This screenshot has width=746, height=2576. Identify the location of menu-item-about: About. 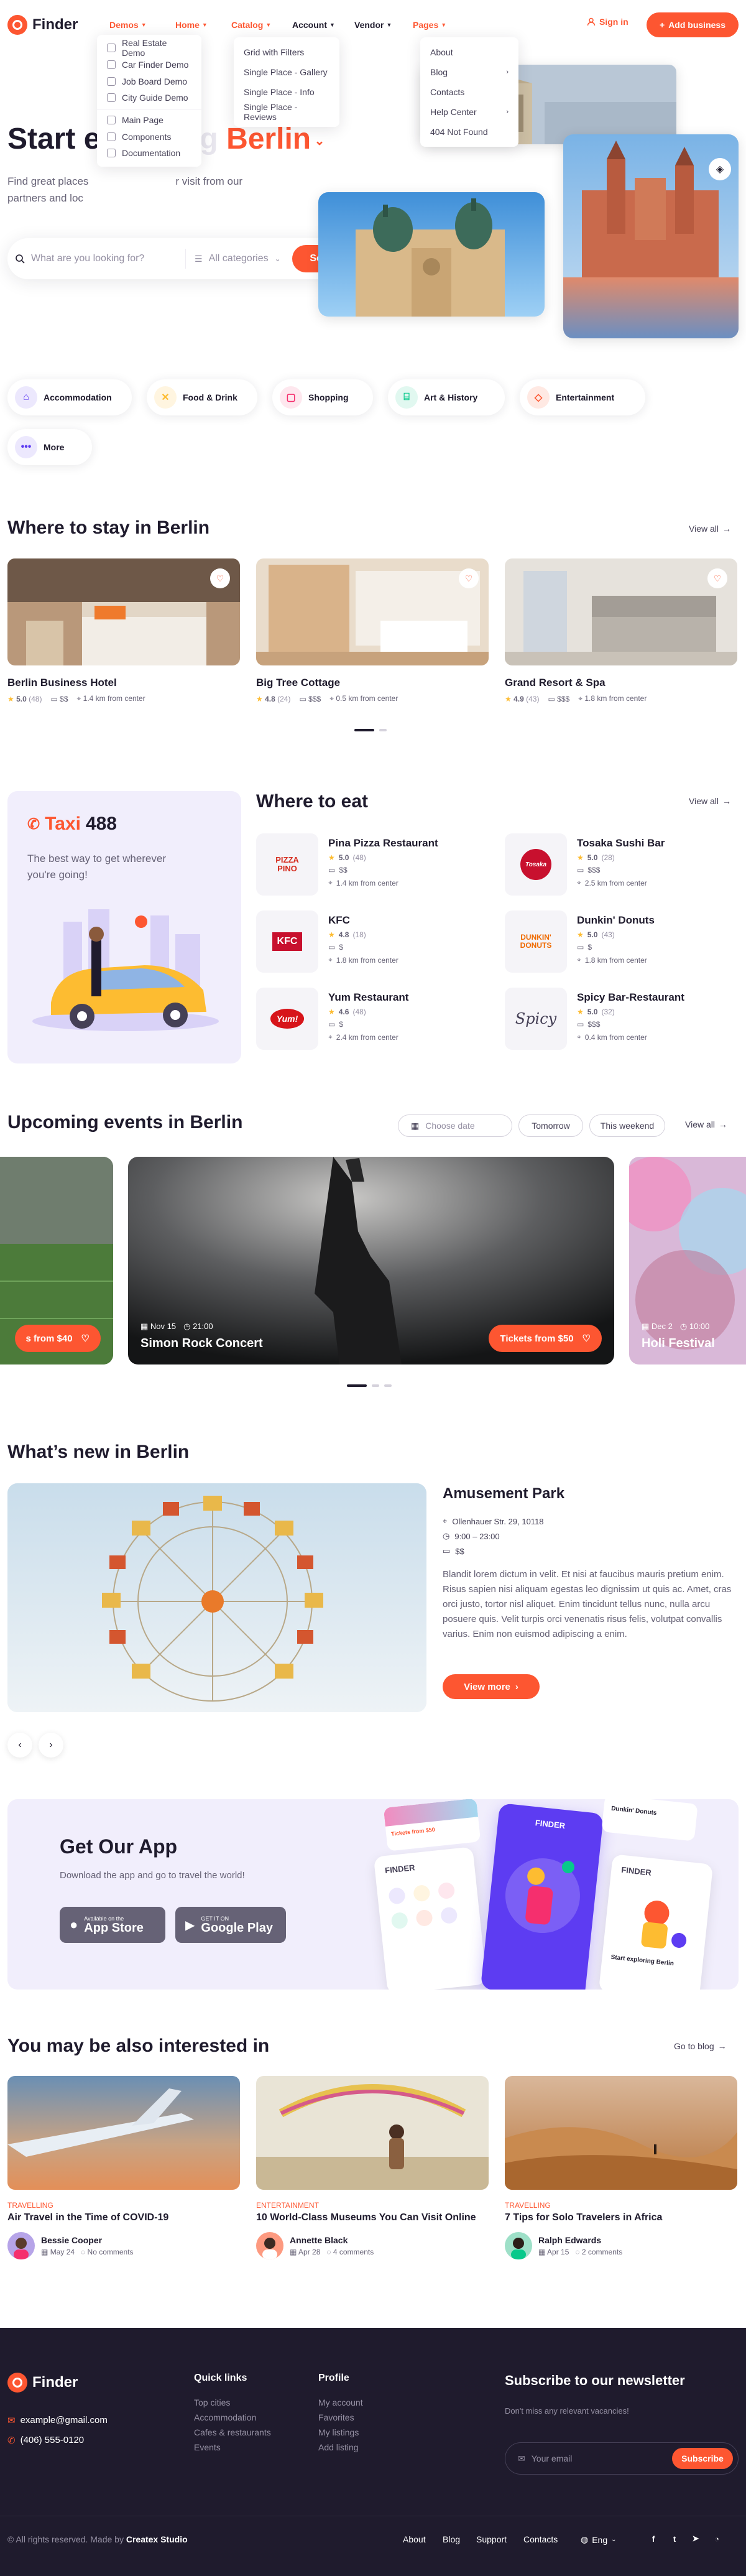
(469, 52).